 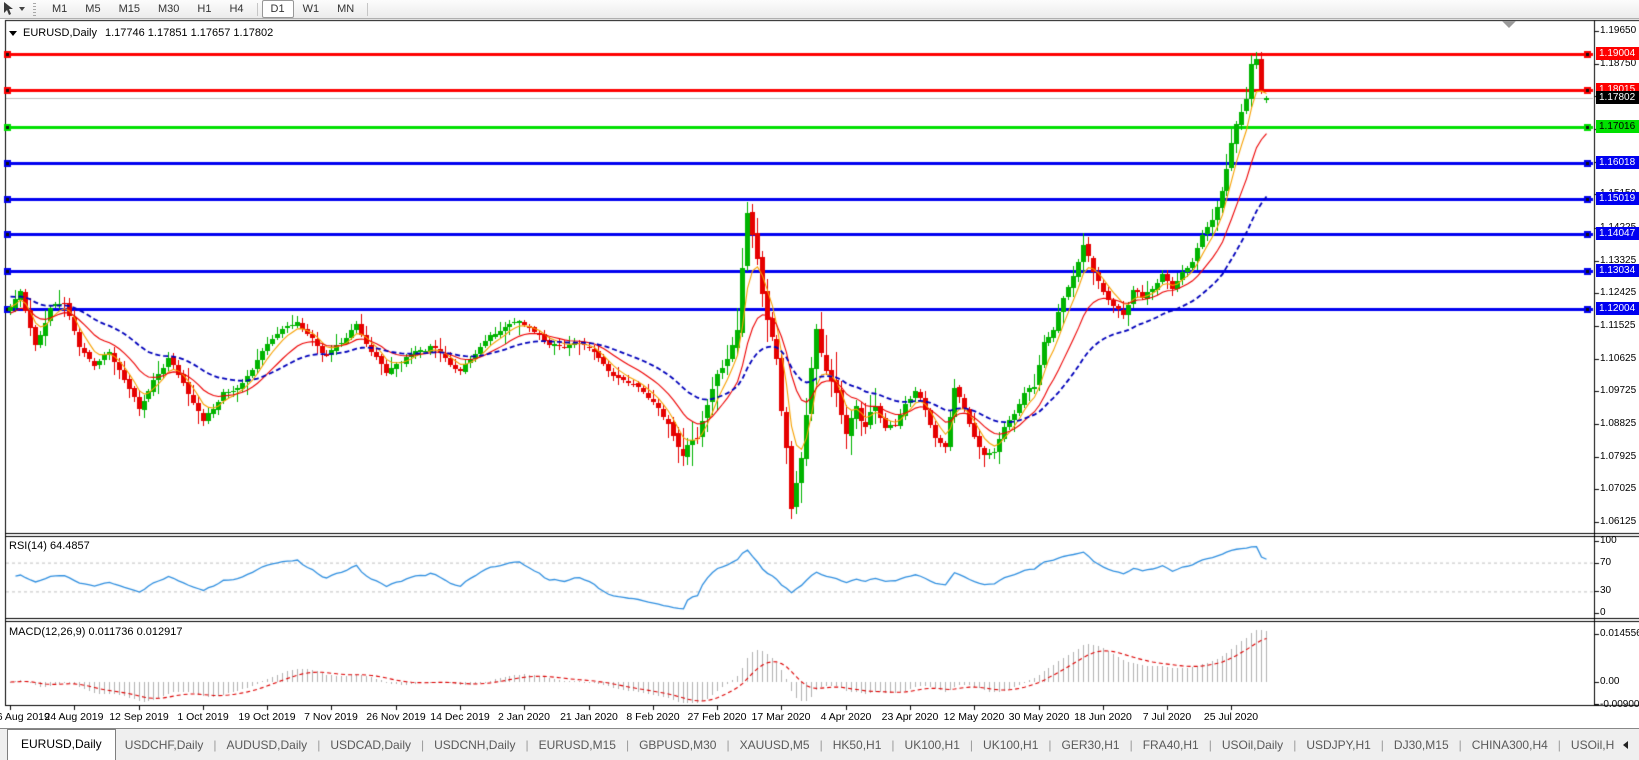 What do you see at coordinates (1618, 456) in the screenshot?
I see `price-tick-label: 1.07925` at bounding box center [1618, 456].